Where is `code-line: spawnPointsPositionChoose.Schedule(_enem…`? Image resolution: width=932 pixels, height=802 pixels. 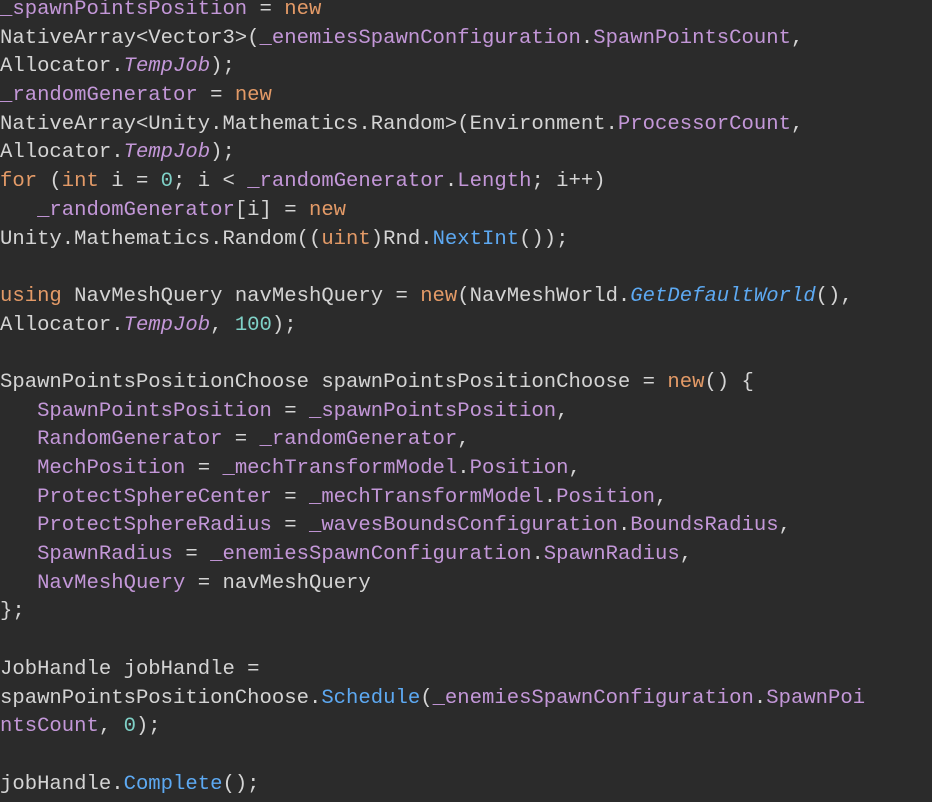 code-line: spawnPointsPositionChoose.Schedule(_enem… is located at coordinates (466, 699).